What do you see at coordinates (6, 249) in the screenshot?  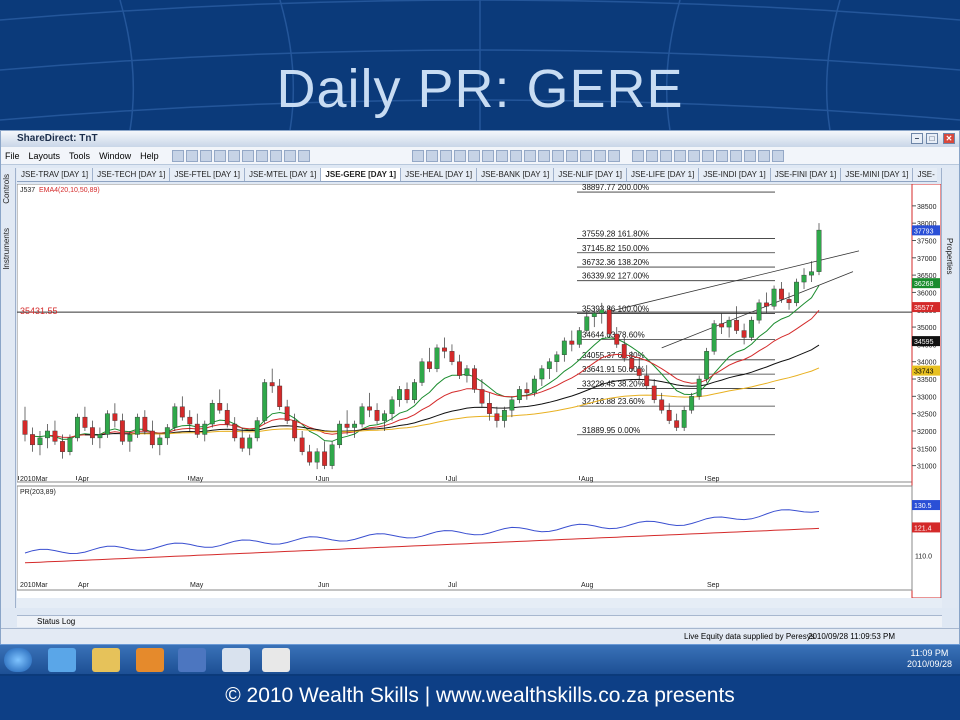 I see `instruments-panel-tab: Instruments` at bounding box center [6, 249].